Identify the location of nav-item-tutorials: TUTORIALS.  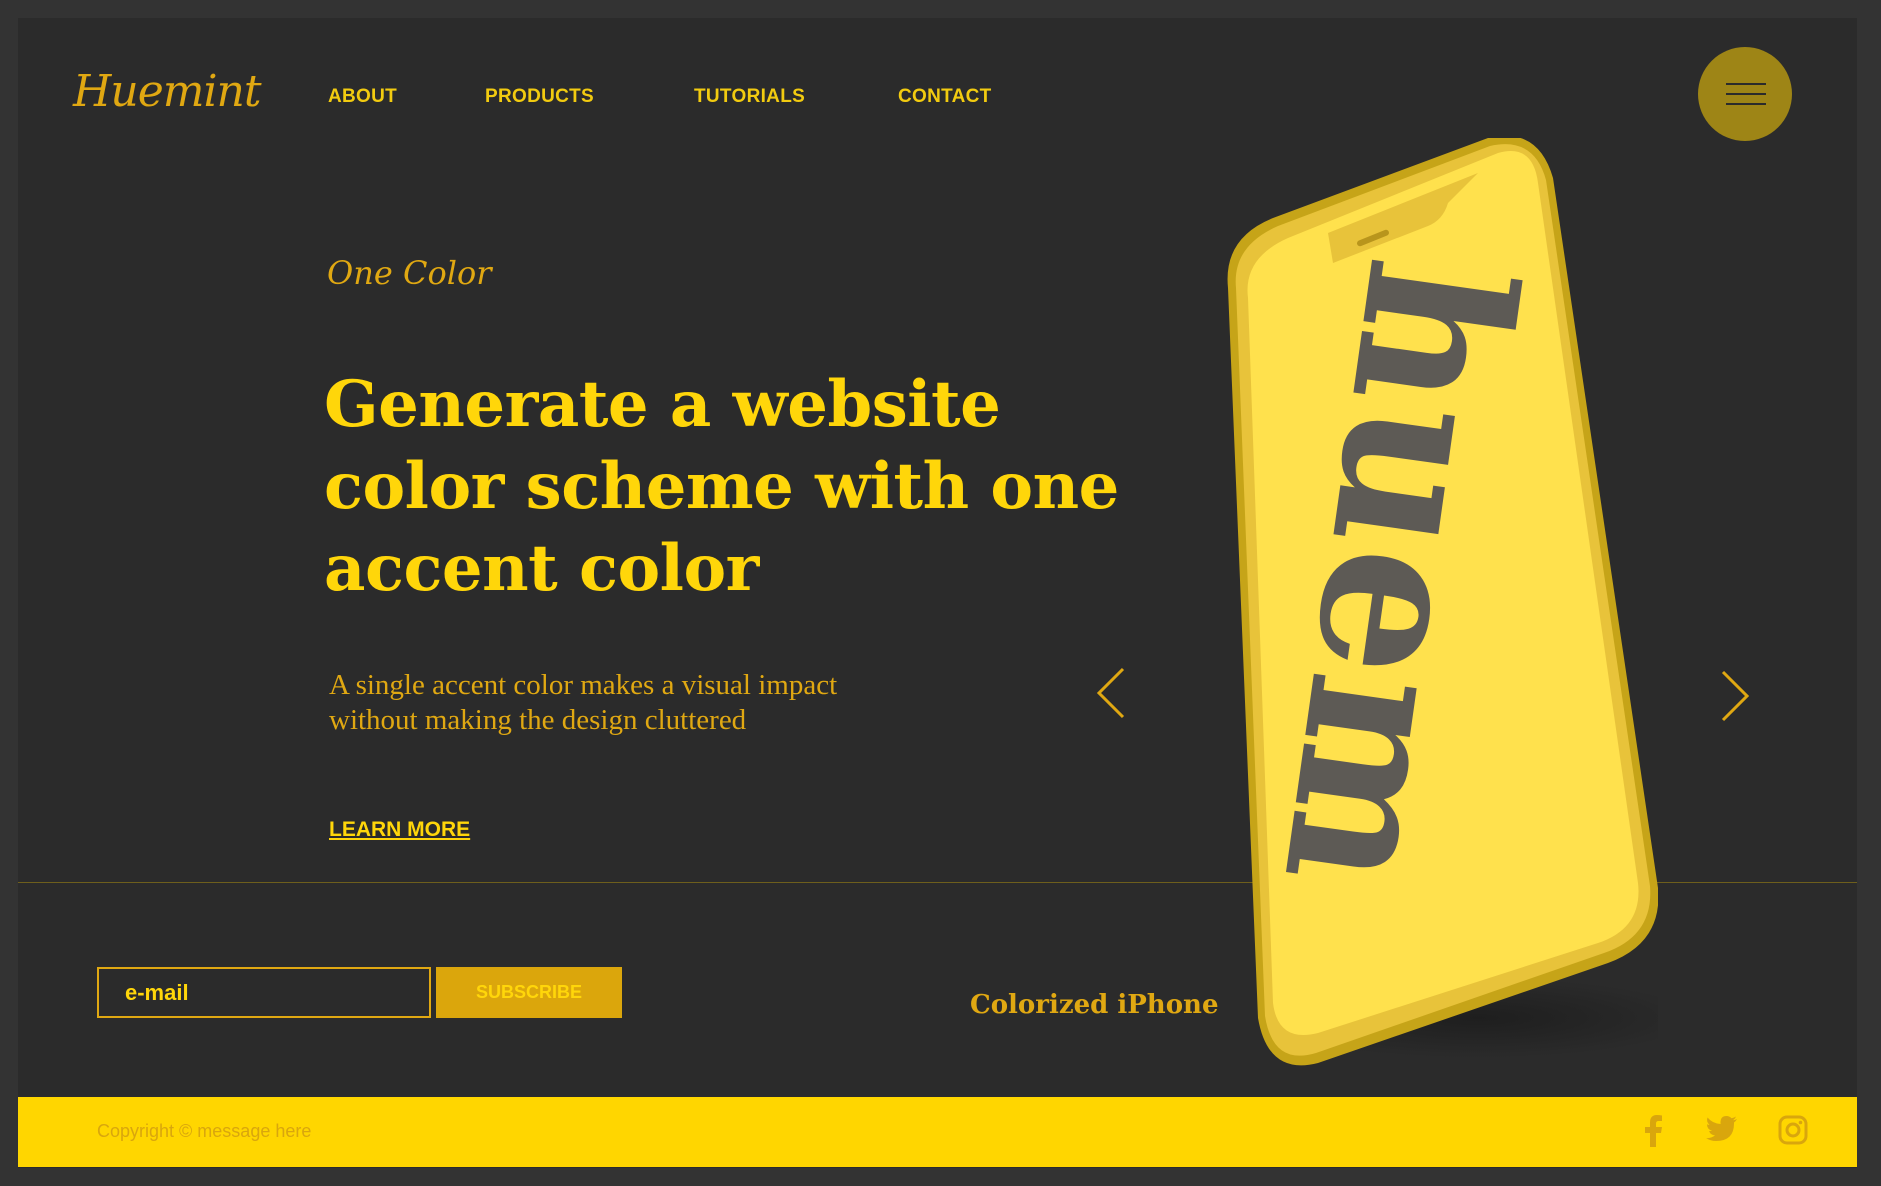
(749, 97).